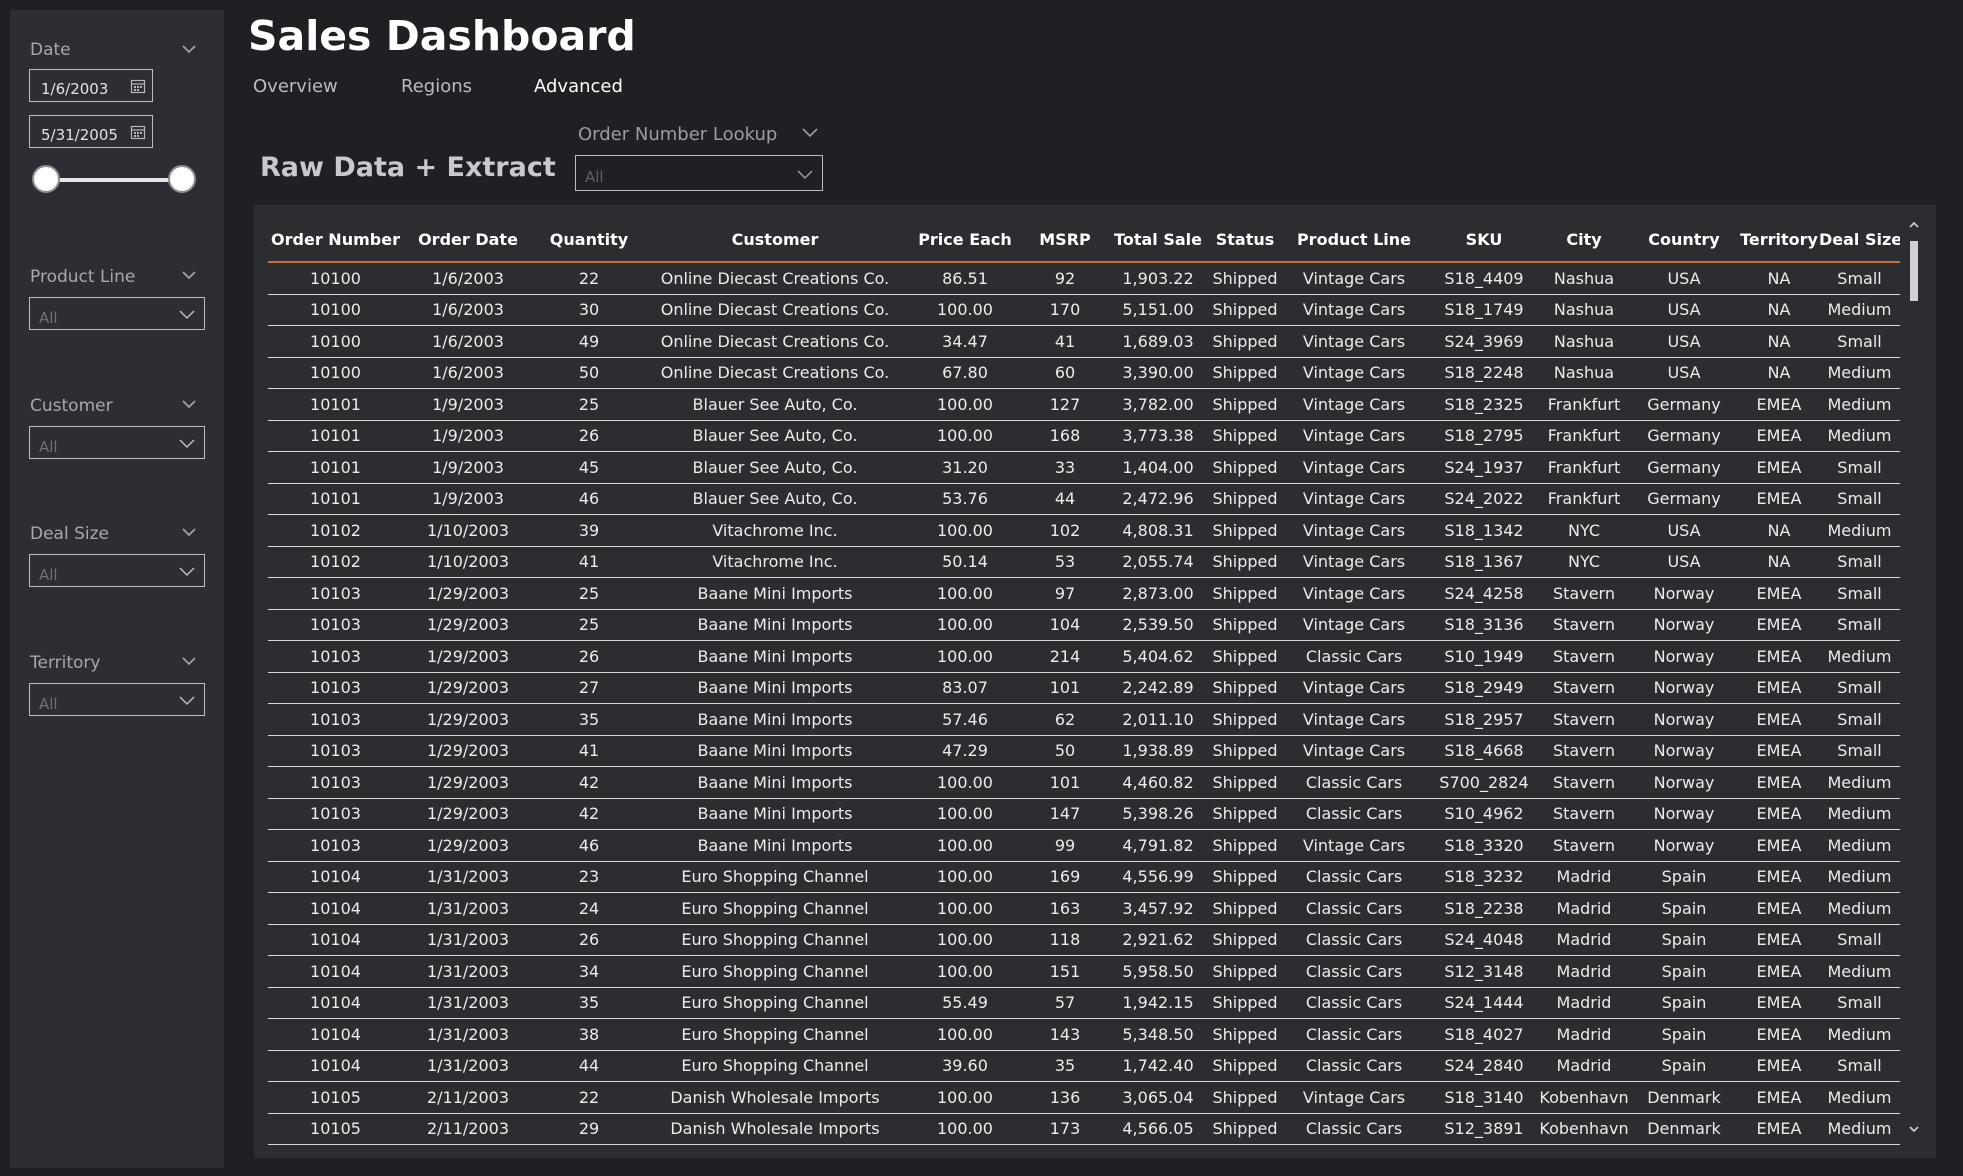 The height and width of the screenshot is (1176, 1963). What do you see at coordinates (117, 313) in the screenshot?
I see `product-line-dropdown: All` at bounding box center [117, 313].